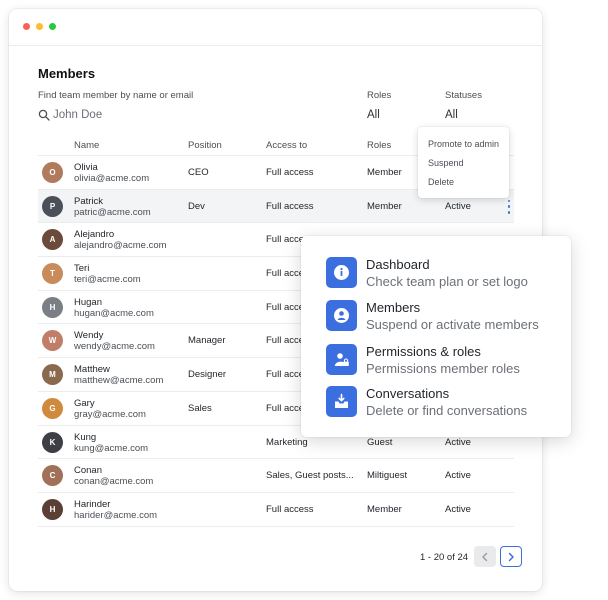  What do you see at coordinates (85, 437) in the screenshot?
I see `member-name: Kung` at bounding box center [85, 437].